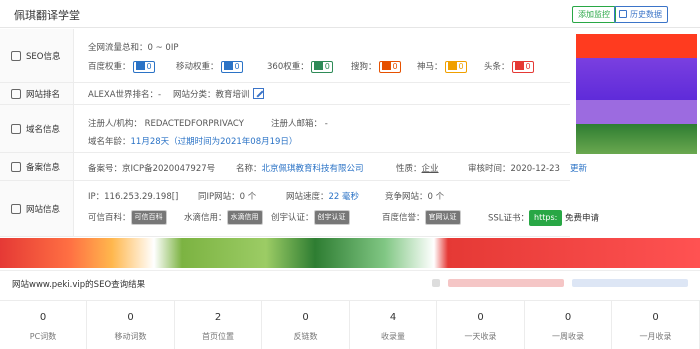 The width and height of the screenshot is (700, 349). Describe the element at coordinates (568, 325) in the screenshot. I see `stat-cell: 0 一周收录` at that location.